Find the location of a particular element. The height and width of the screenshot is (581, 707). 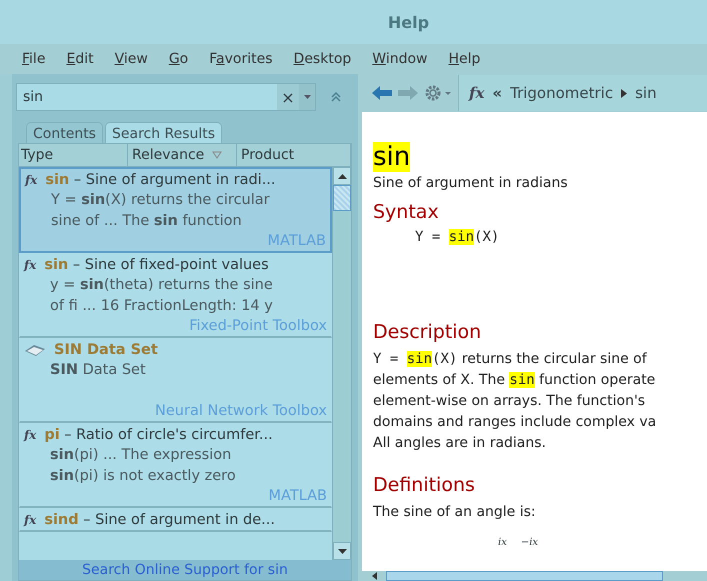

column-header: Relevance is located at coordinates (182, 155).